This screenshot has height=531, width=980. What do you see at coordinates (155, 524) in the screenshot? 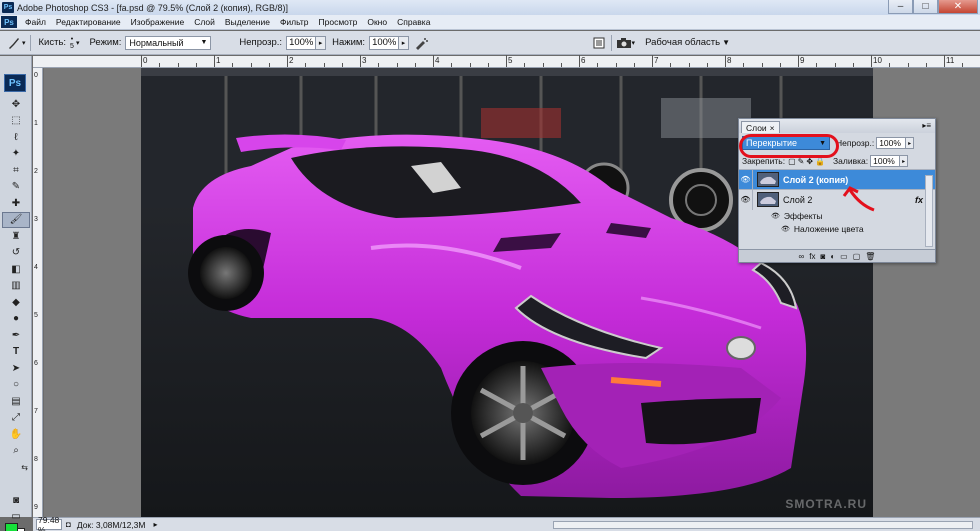
I see `status-menu-icon: ▸` at bounding box center [155, 524].